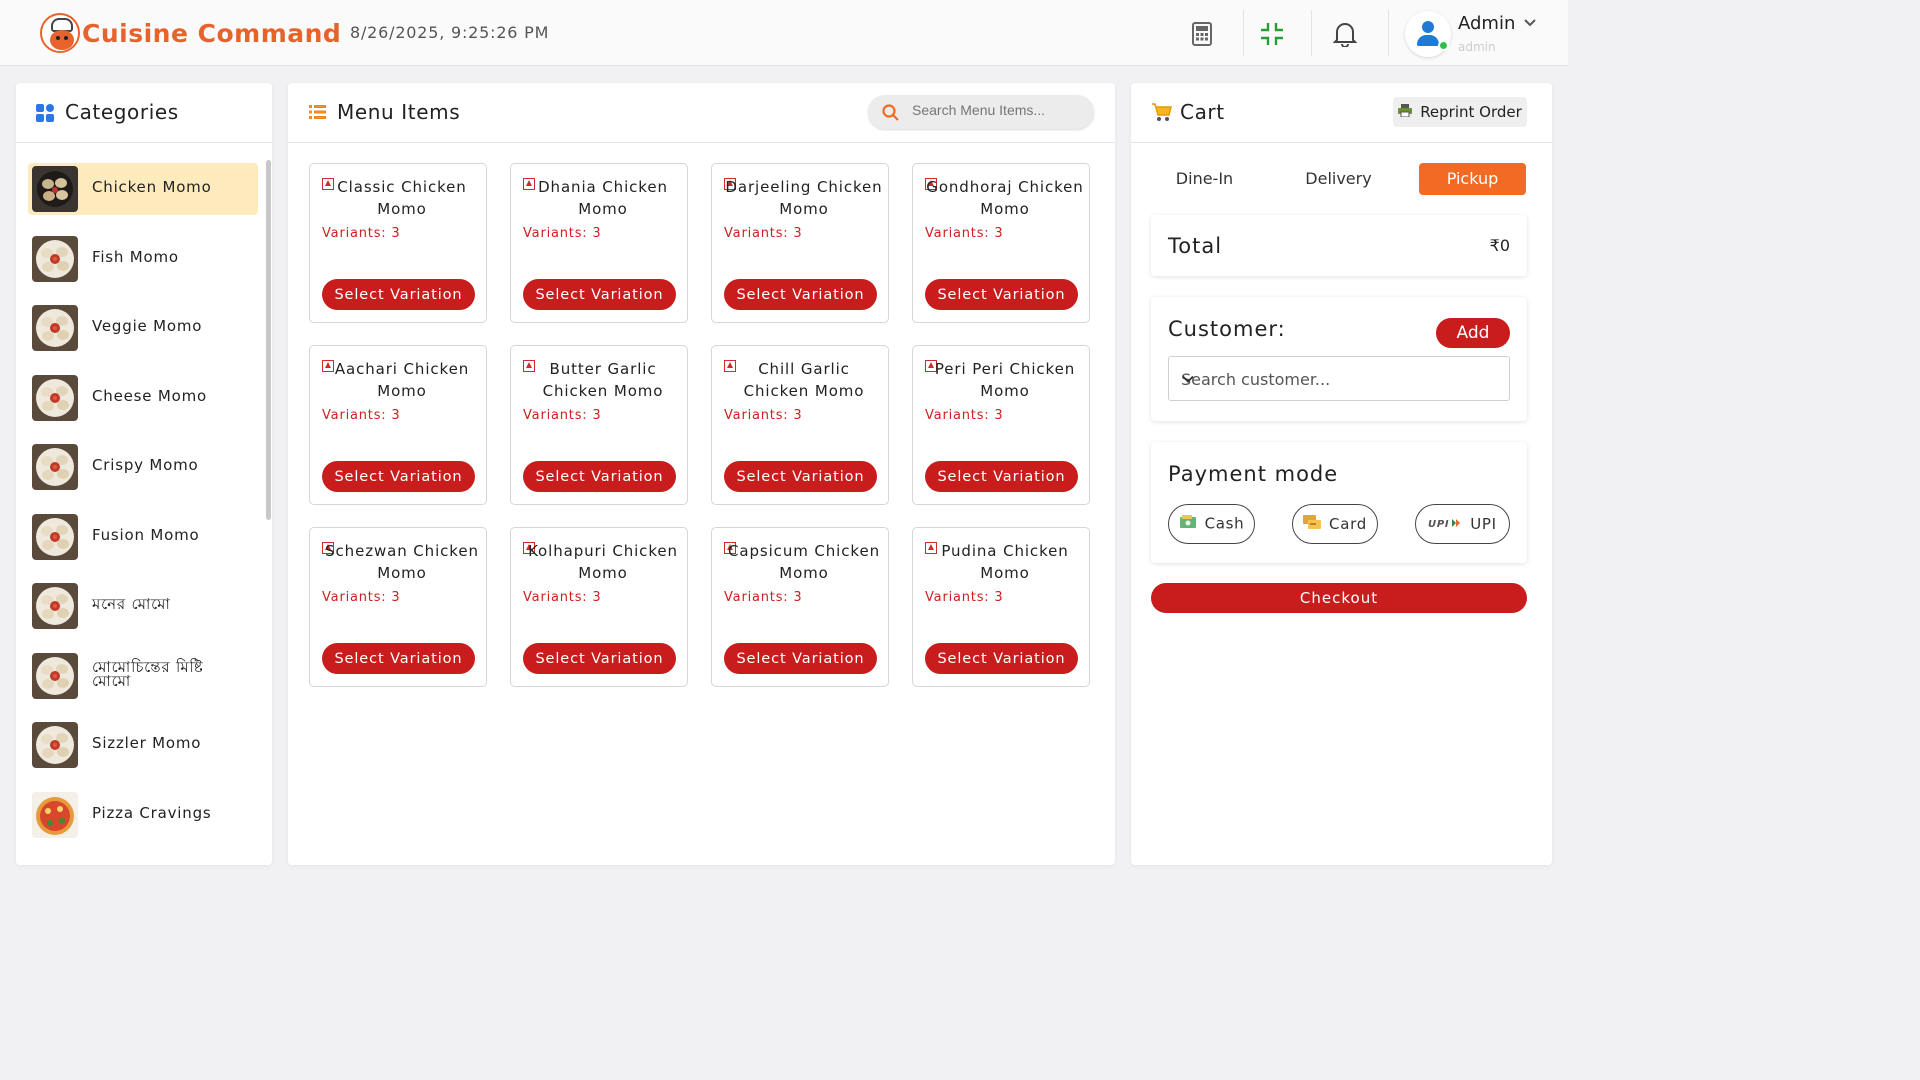  I want to click on category-label: Fusion Momo, so click(146, 534).